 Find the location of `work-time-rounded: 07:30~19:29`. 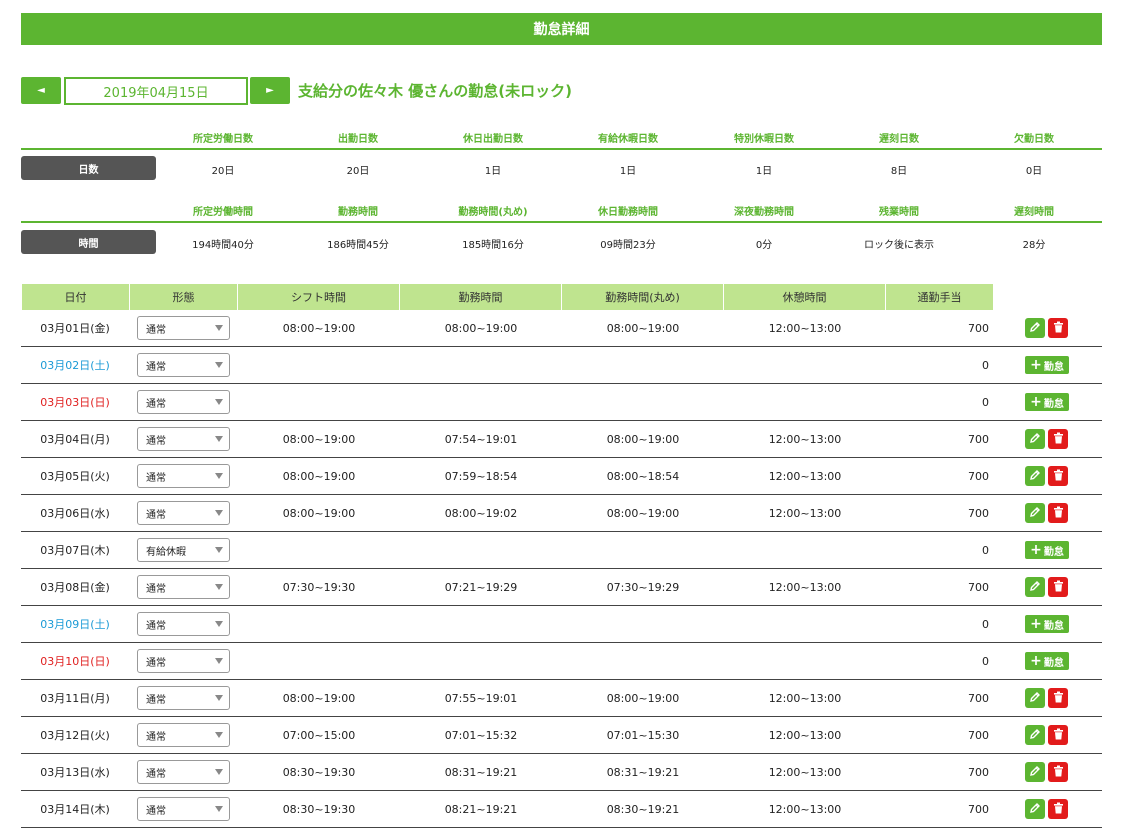

work-time-rounded: 07:30~19:29 is located at coordinates (643, 587).